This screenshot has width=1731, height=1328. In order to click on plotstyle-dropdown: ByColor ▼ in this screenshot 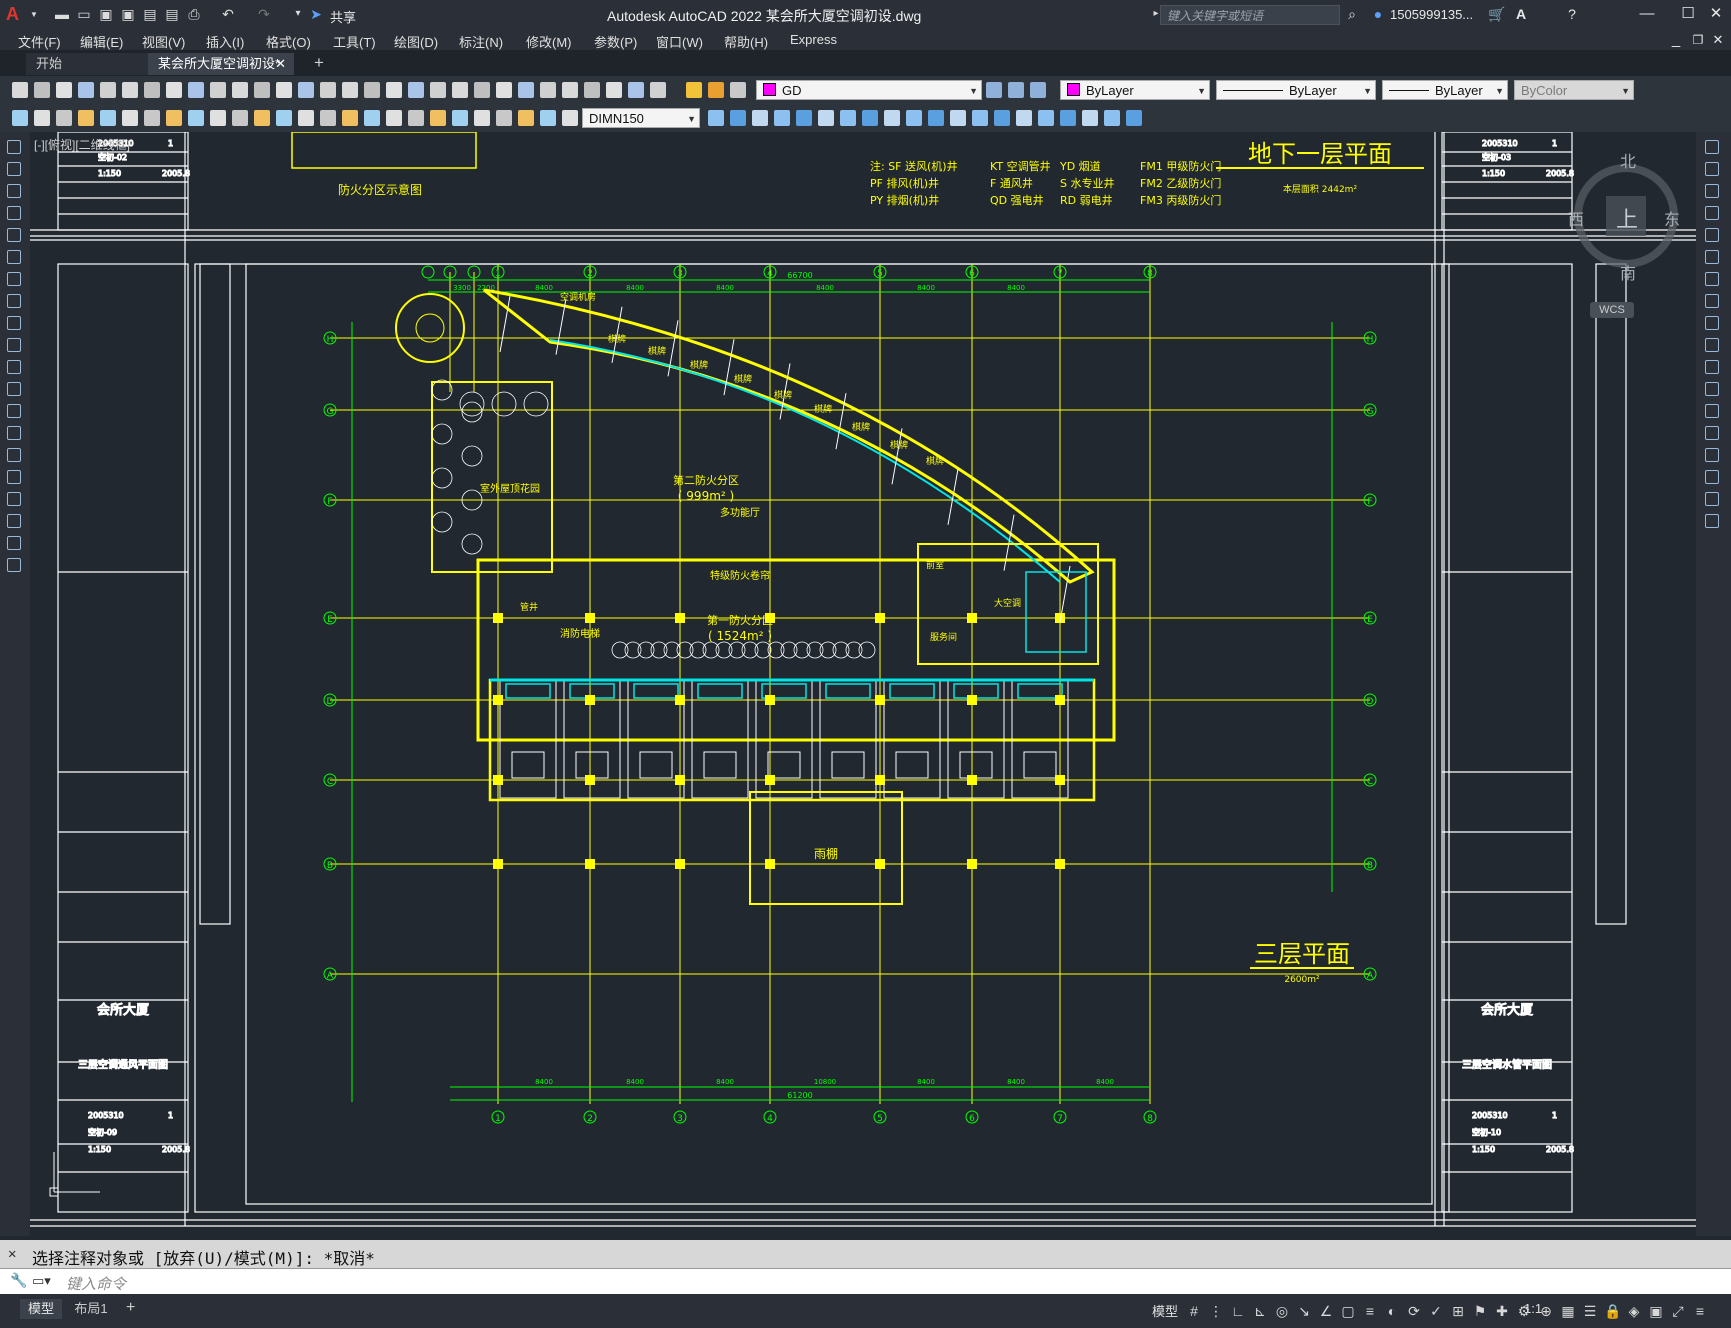, I will do `click(1574, 90)`.